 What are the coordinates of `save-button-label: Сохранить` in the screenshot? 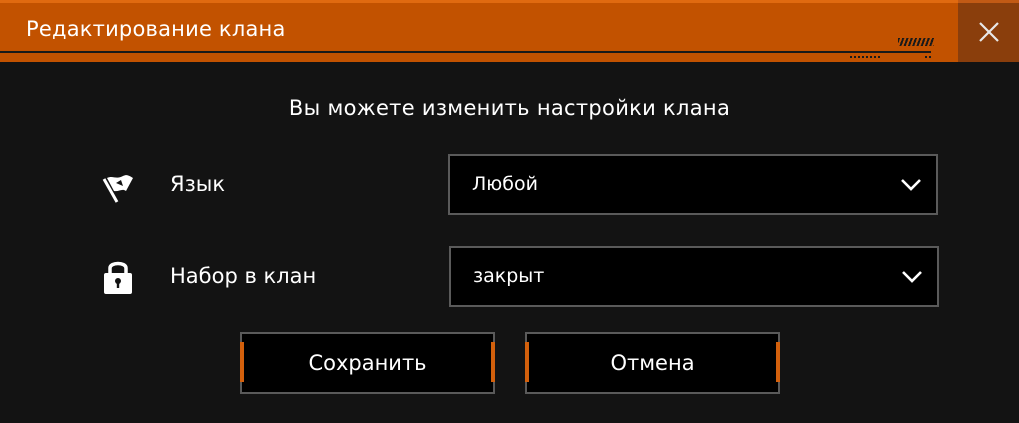 It's located at (367, 363).